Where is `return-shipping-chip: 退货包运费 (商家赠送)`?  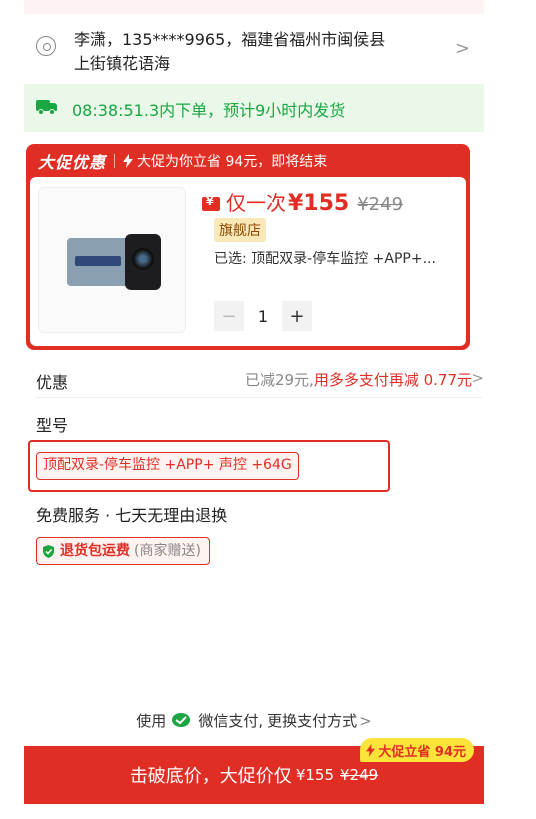
return-shipping-chip: 退货包运费 (商家赠送) is located at coordinates (123, 551).